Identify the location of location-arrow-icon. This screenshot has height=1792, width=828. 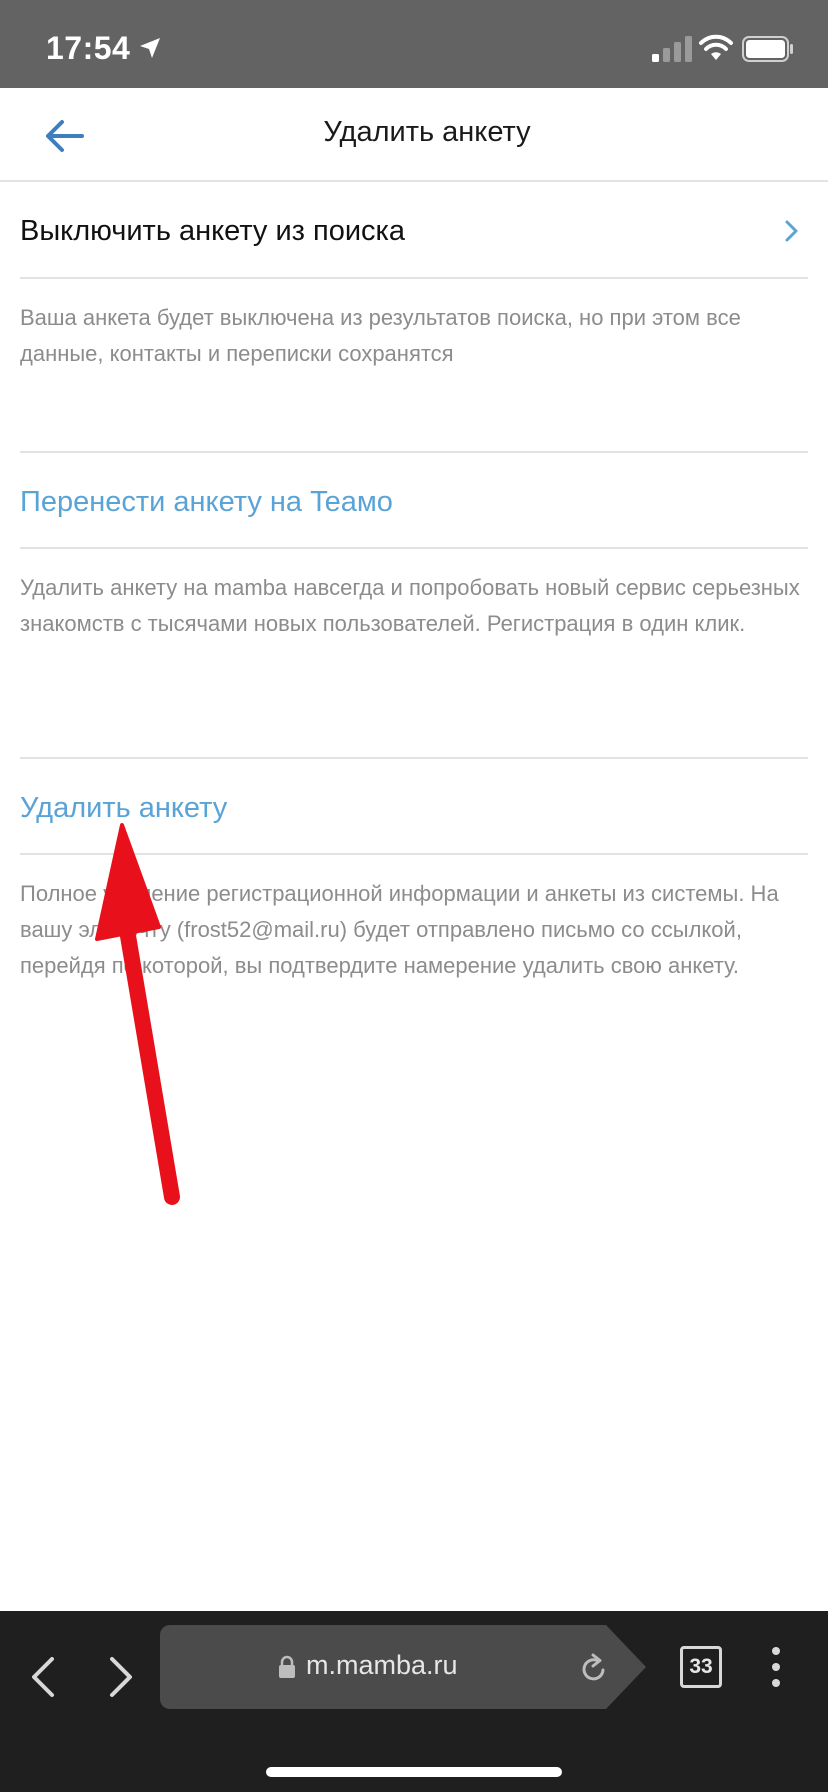
(150, 48).